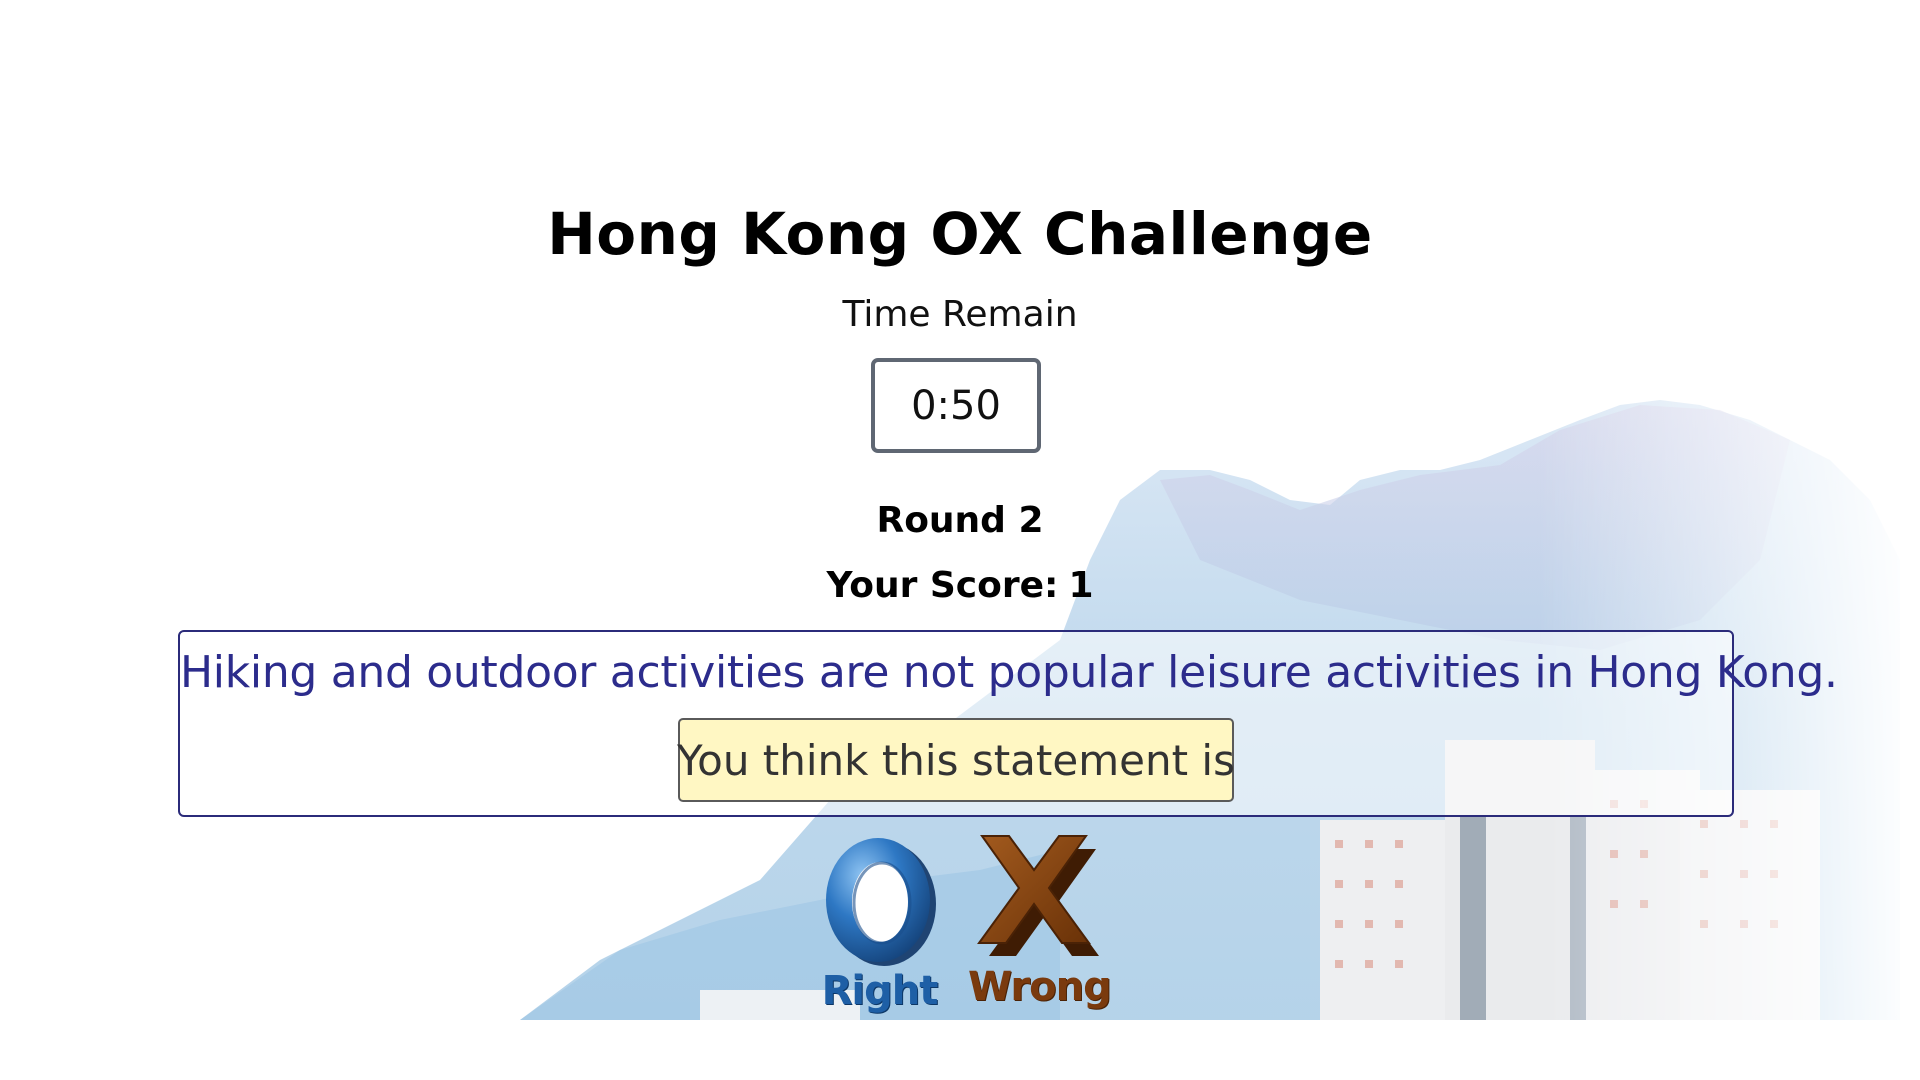 The width and height of the screenshot is (1920, 1080). I want to click on wrong-label: Wrong, so click(1040, 987).